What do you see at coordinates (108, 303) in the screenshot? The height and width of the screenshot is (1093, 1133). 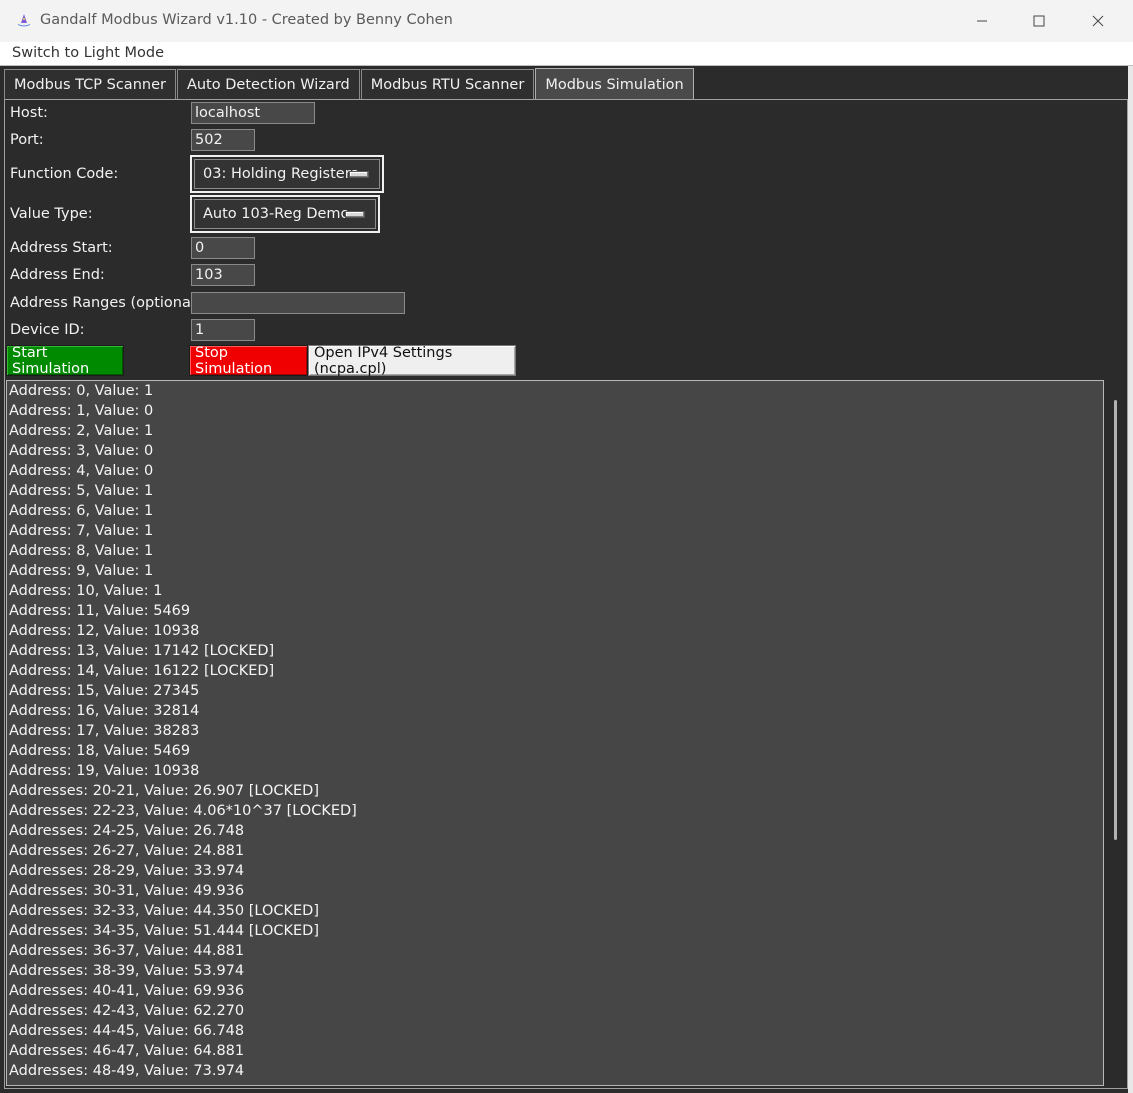 I see `address-ranges-label: Address Ranges (optional):` at bounding box center [108, 303].